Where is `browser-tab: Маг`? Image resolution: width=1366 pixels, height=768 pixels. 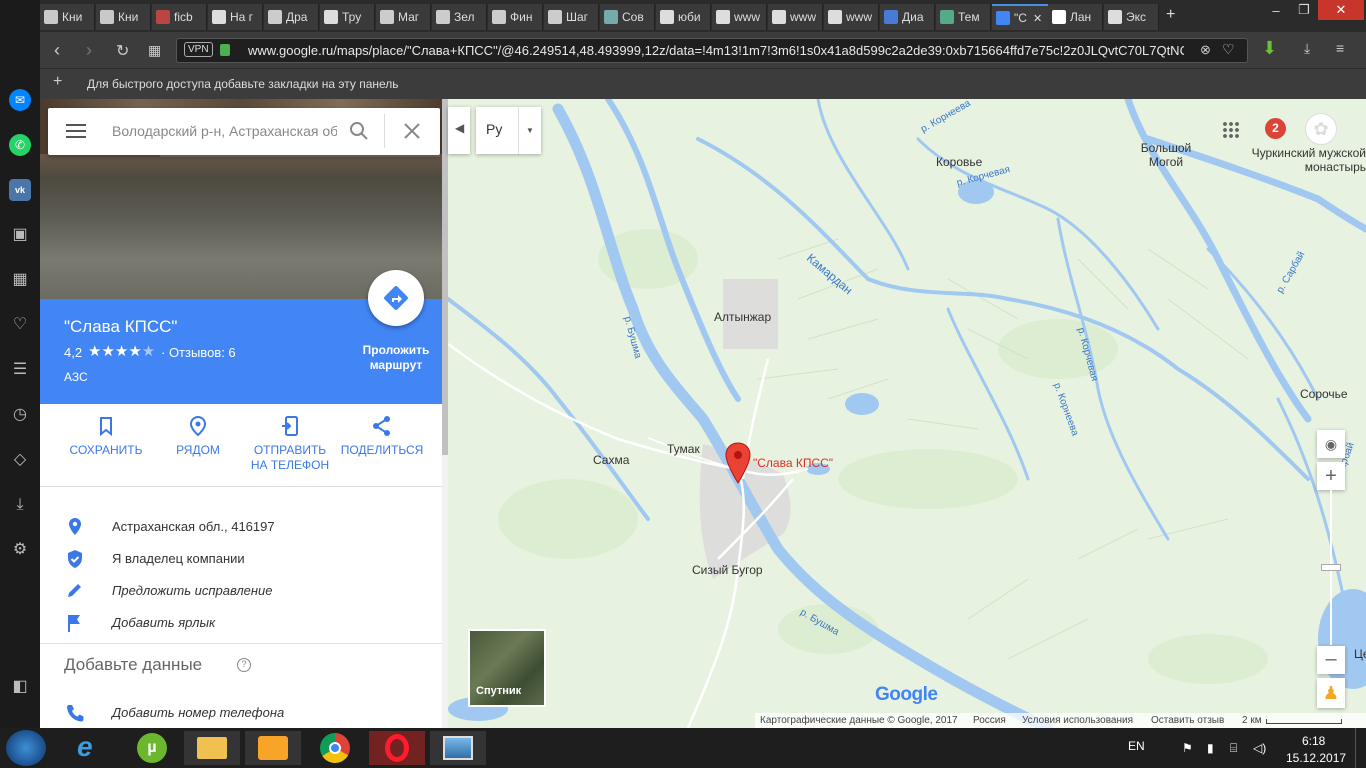
browser-tab: Маг is located at coordinates (403, 17).